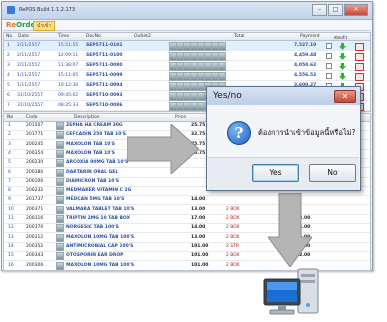 Image resolution: width=387 pixels, height=322 pixels. Describe the element at coordinates (68, 65) in the screenshot. I see `order-time: 11:38:07` at that location.